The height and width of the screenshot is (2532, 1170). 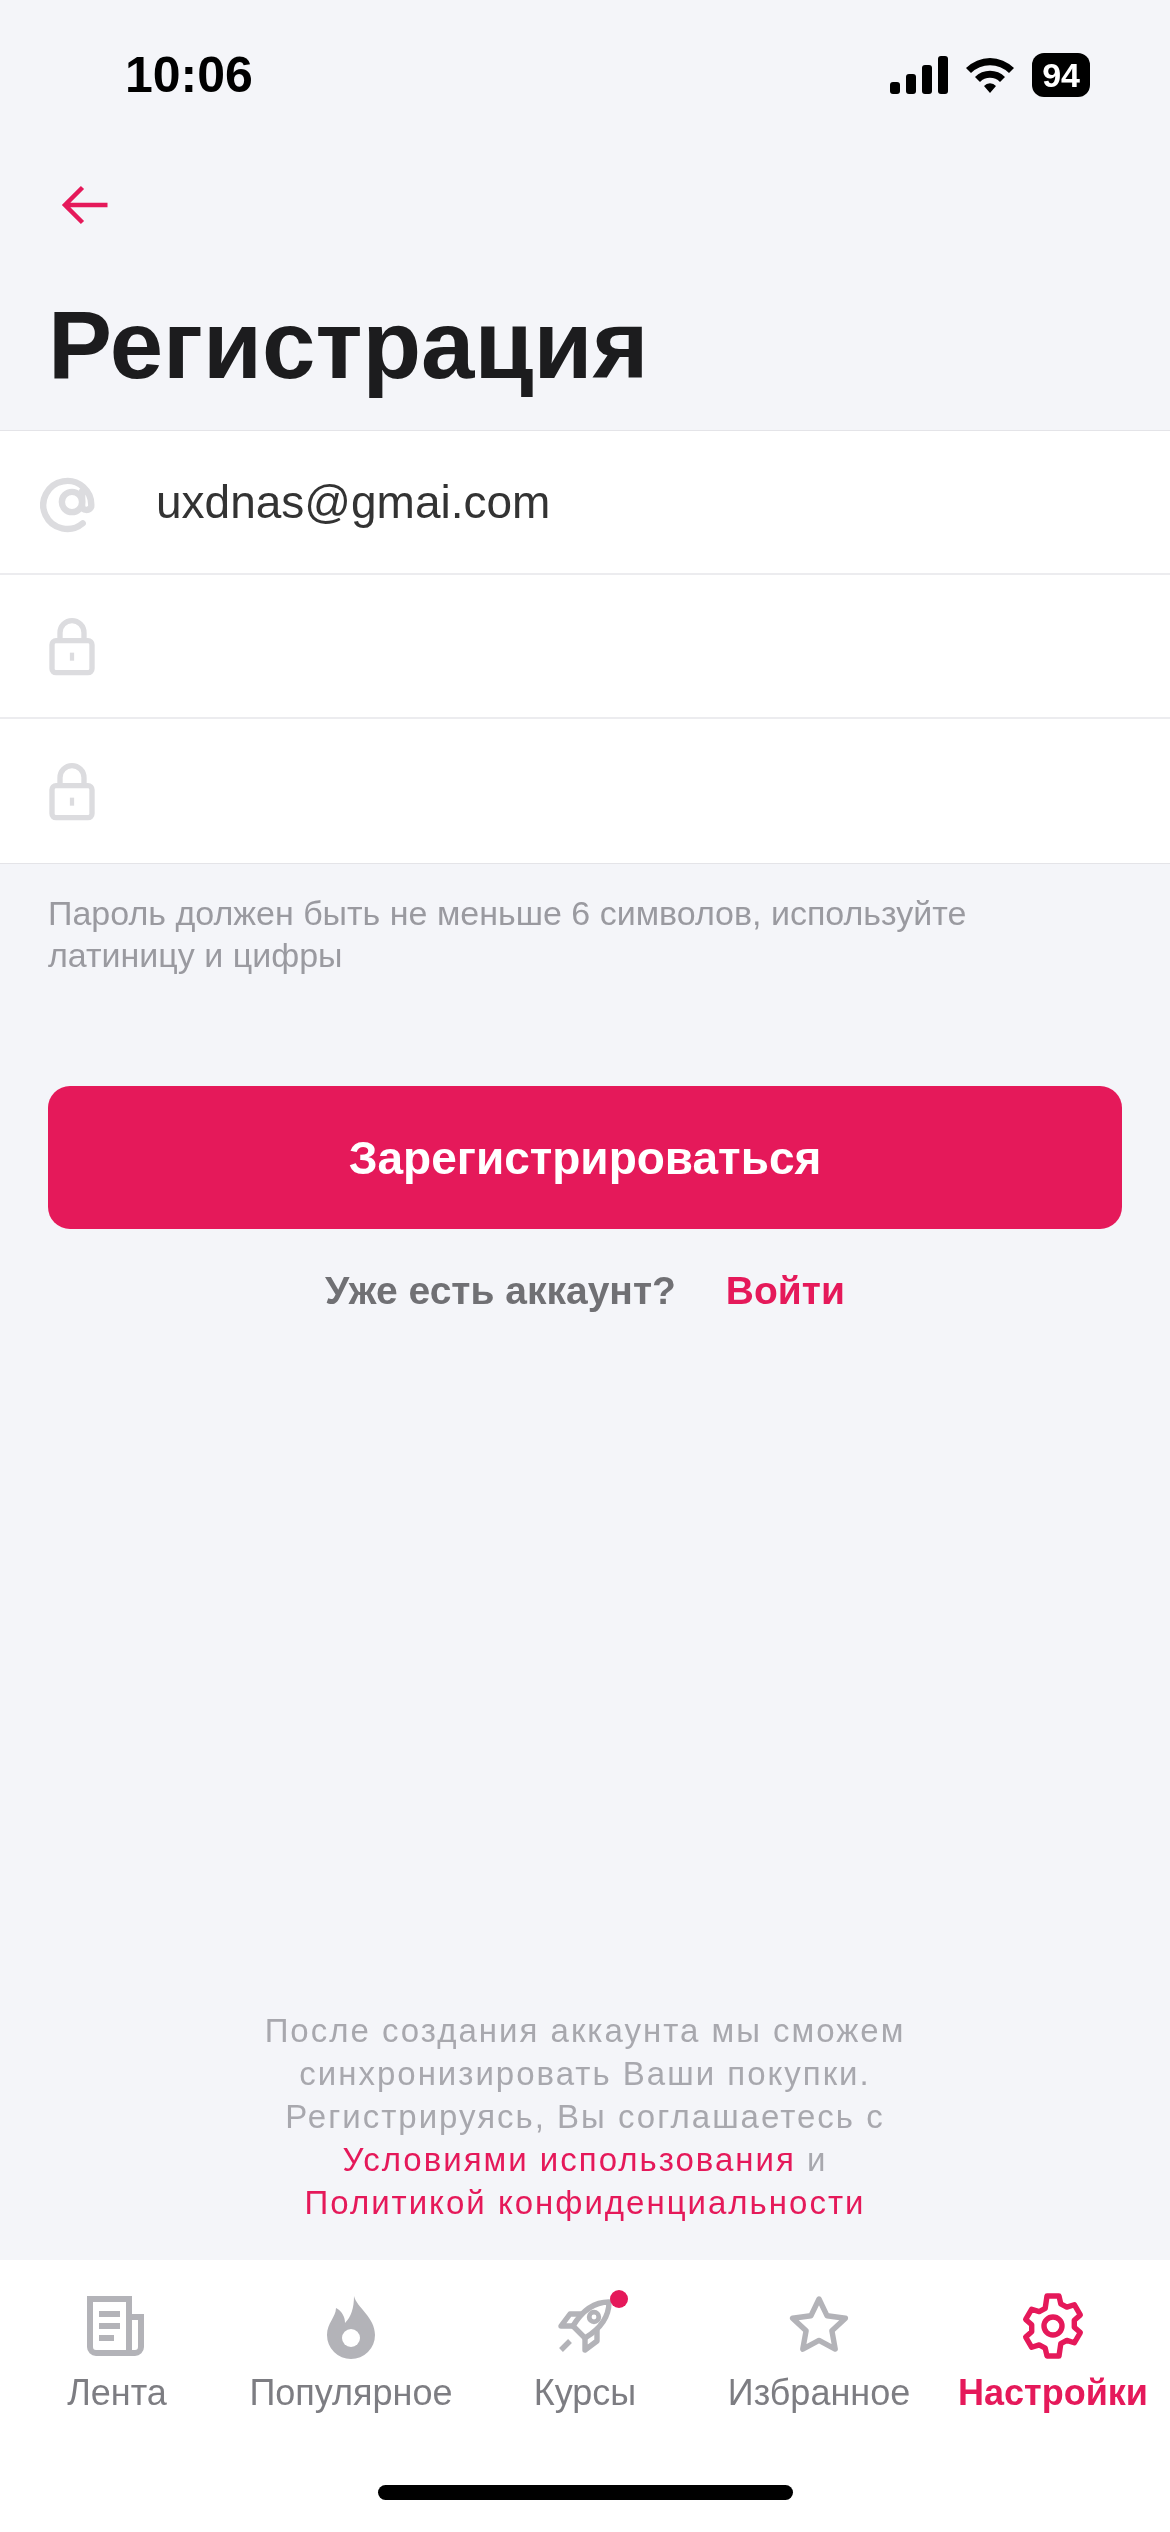 I want to click on tab-item: Популярное, so click(x=351, y=2352).